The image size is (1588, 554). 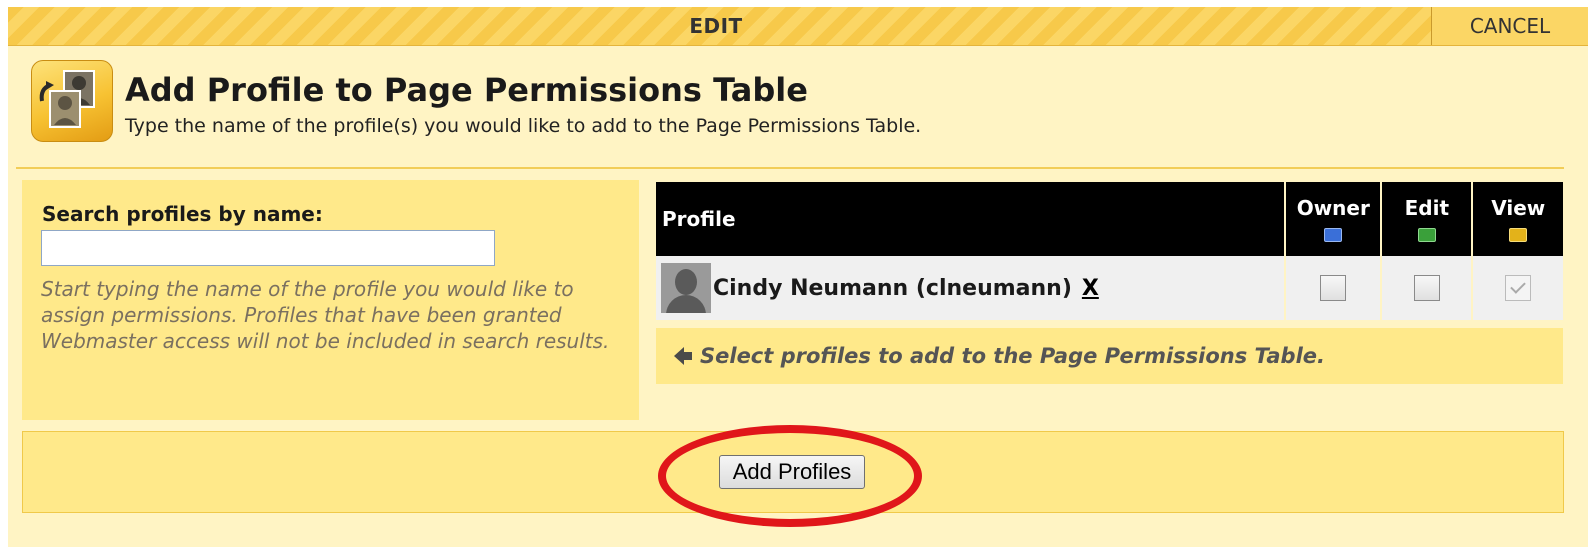 I want to click on column-view-label: View, so click(x=1518, y=208).